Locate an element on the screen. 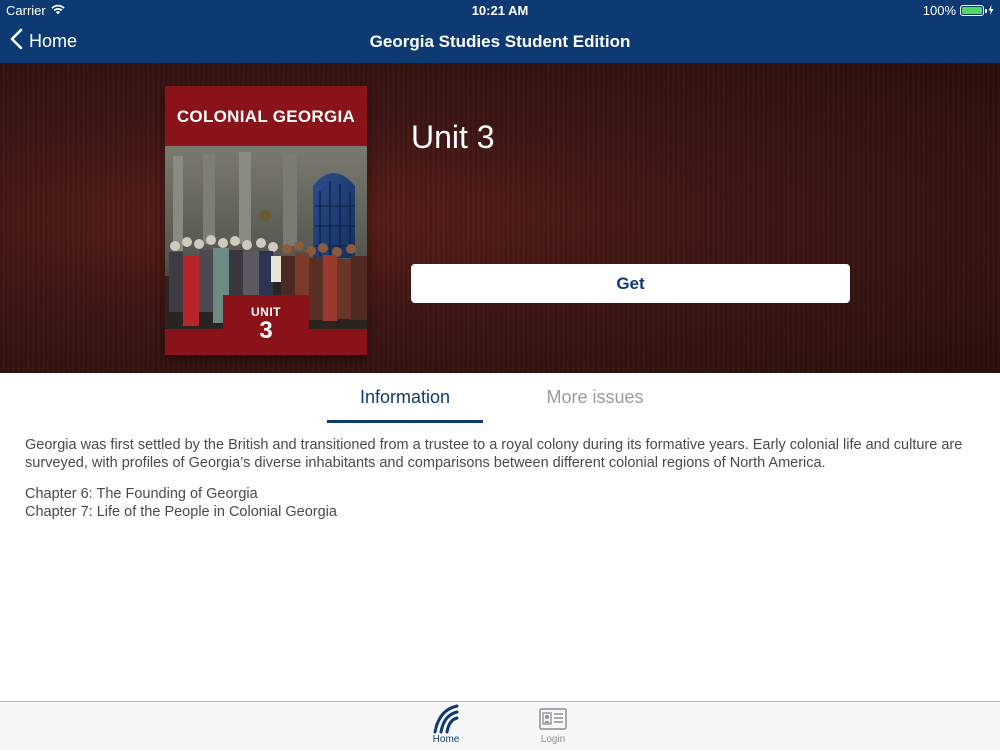 Image resolution: width=1000 pixels, height=750 pixels. tab-information: Information is located at coordinates (405, 405).